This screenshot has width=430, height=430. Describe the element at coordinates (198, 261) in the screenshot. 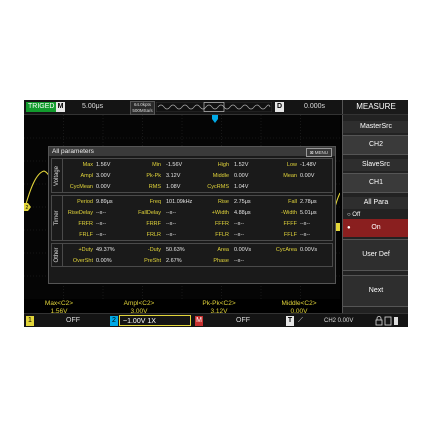

I see `parameter-row: OverSht 0.00% PreSht 2.67% Phase --x--` at that location.